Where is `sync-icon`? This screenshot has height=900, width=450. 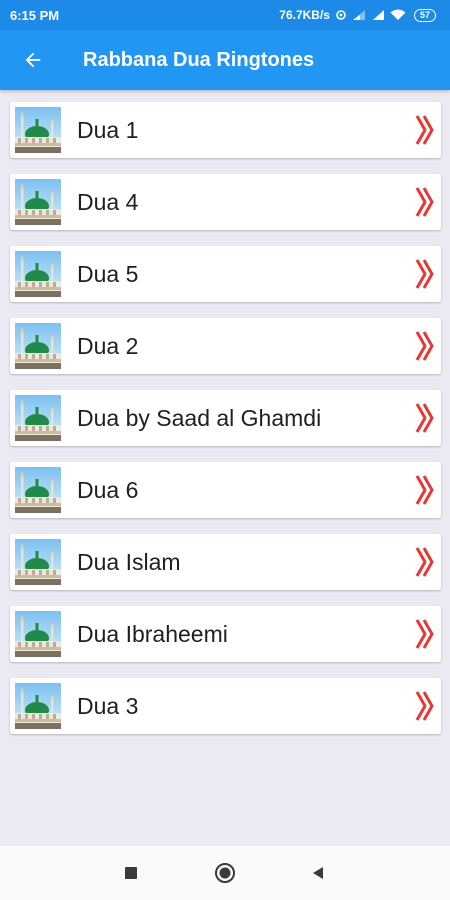
sync-icon is located at coordinates (341, 15).